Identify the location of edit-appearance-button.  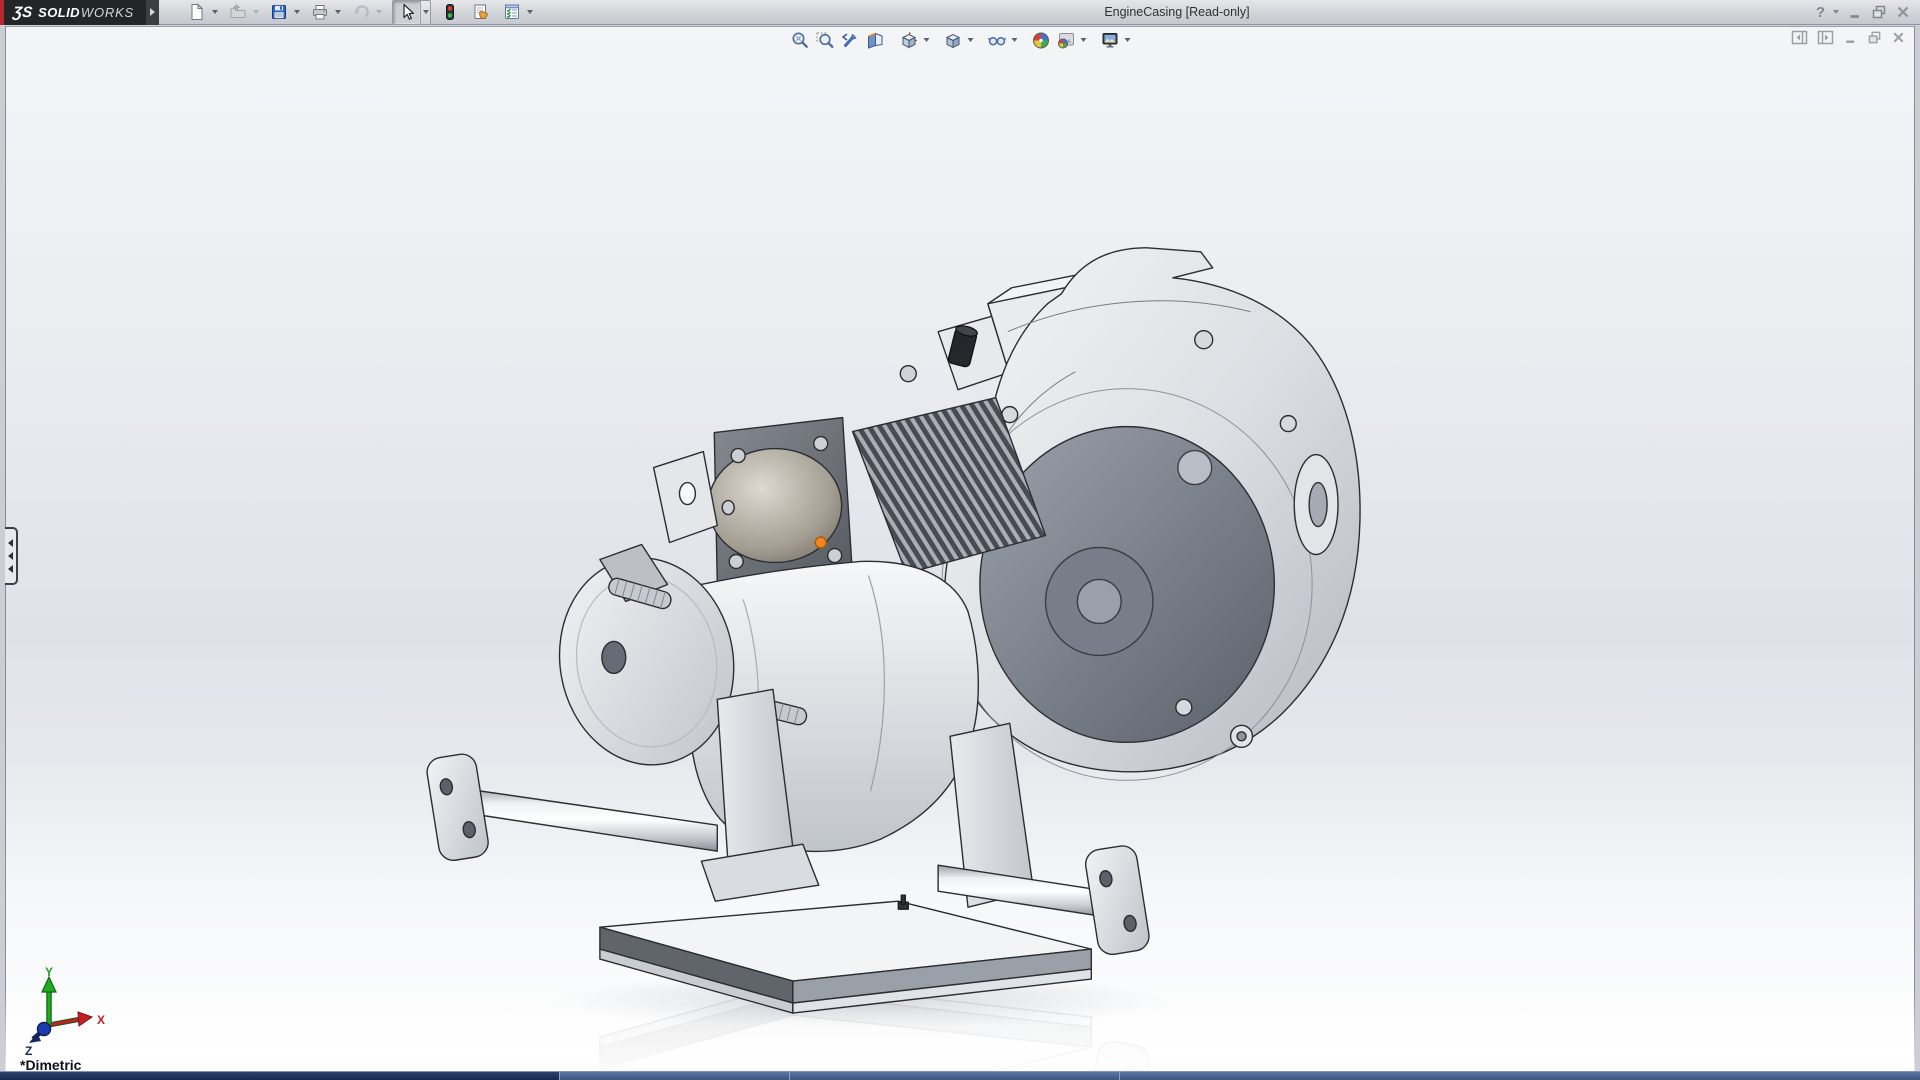
(1041, 40).